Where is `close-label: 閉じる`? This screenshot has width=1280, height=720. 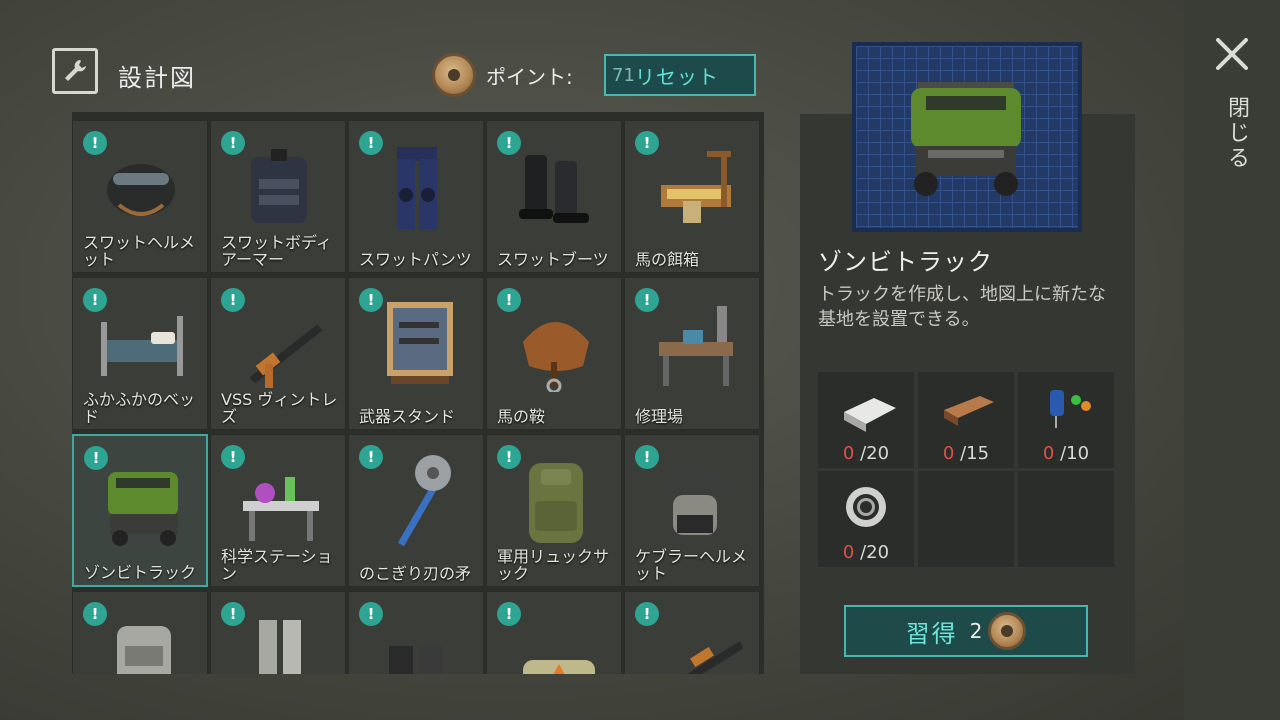 close-label: 閉じる is located at coordinates (1236, 133).